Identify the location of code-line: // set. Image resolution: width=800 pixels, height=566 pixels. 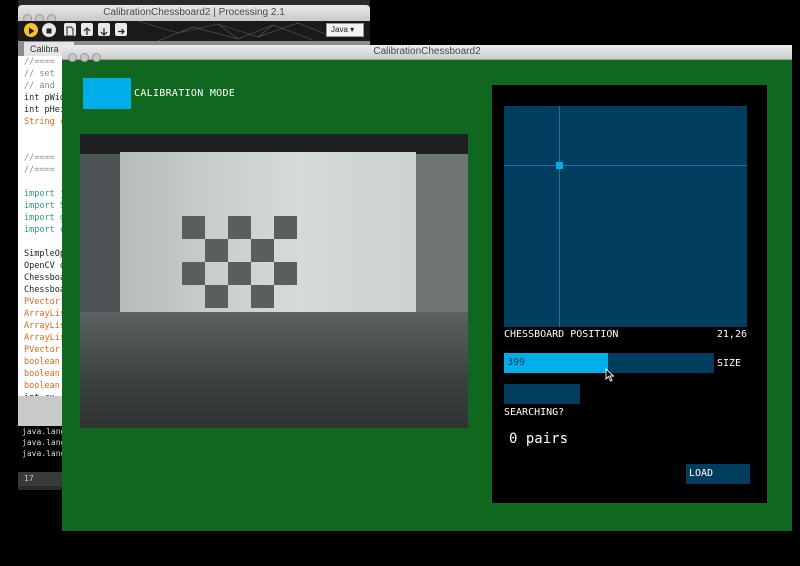
(39, 74).